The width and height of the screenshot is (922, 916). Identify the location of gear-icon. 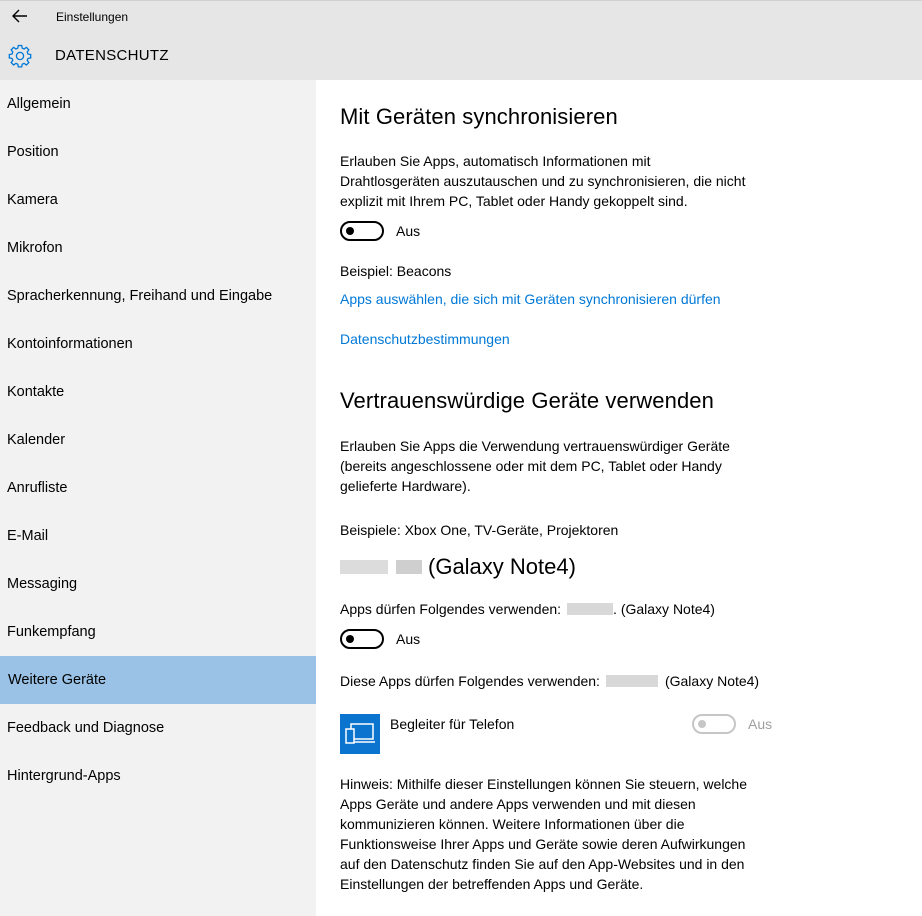
(20, 56).